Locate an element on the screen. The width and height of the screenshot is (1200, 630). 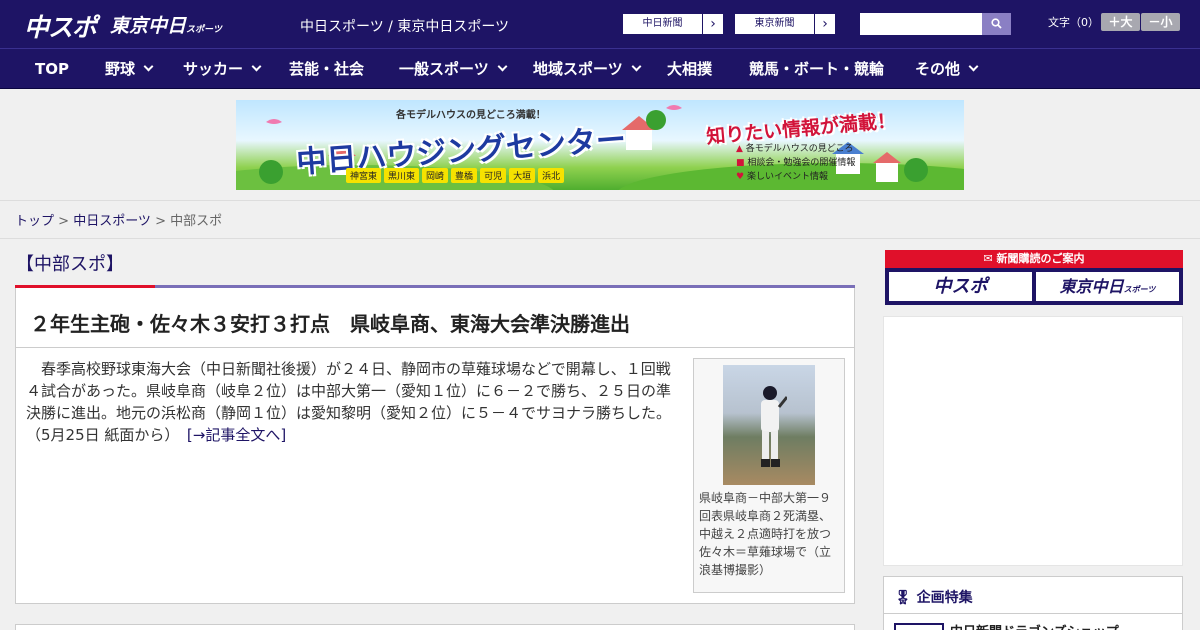
read-full-article-link: [→記事全文へ] is located at coordinates (236, 435).